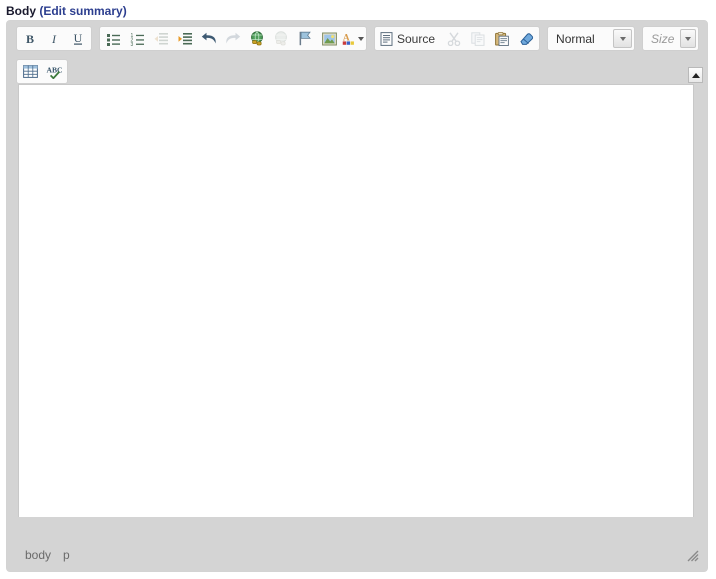 This screenshot has width=716, height=579. What do you see at coordinates (502, 38) in the screenshot?
I see `paste-button` at bounding box center [502, 38].